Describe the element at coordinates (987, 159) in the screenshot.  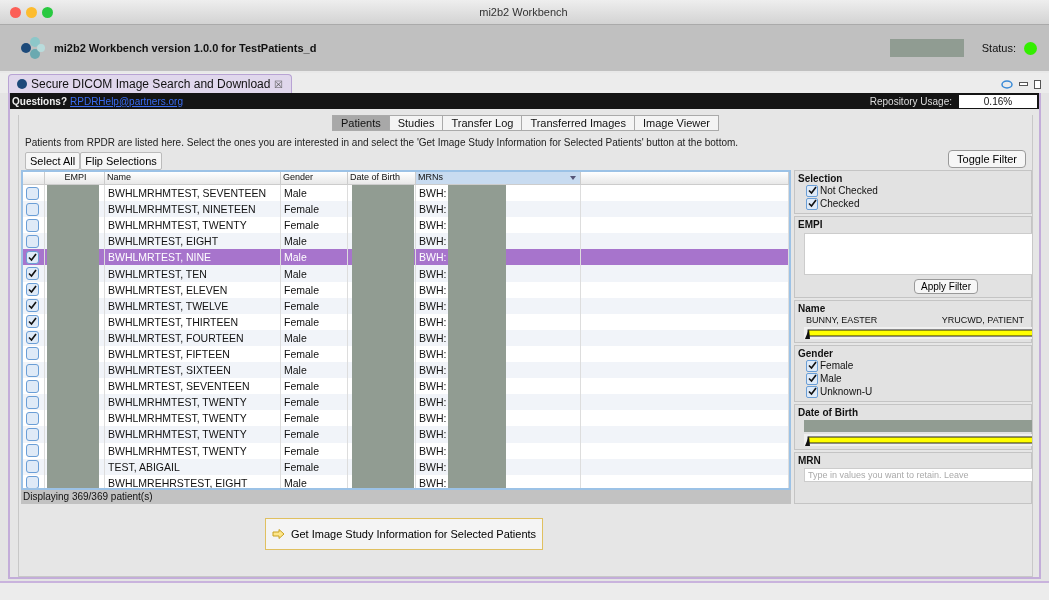
I see `toggle-filter-button: Toggle Filter` at that location.